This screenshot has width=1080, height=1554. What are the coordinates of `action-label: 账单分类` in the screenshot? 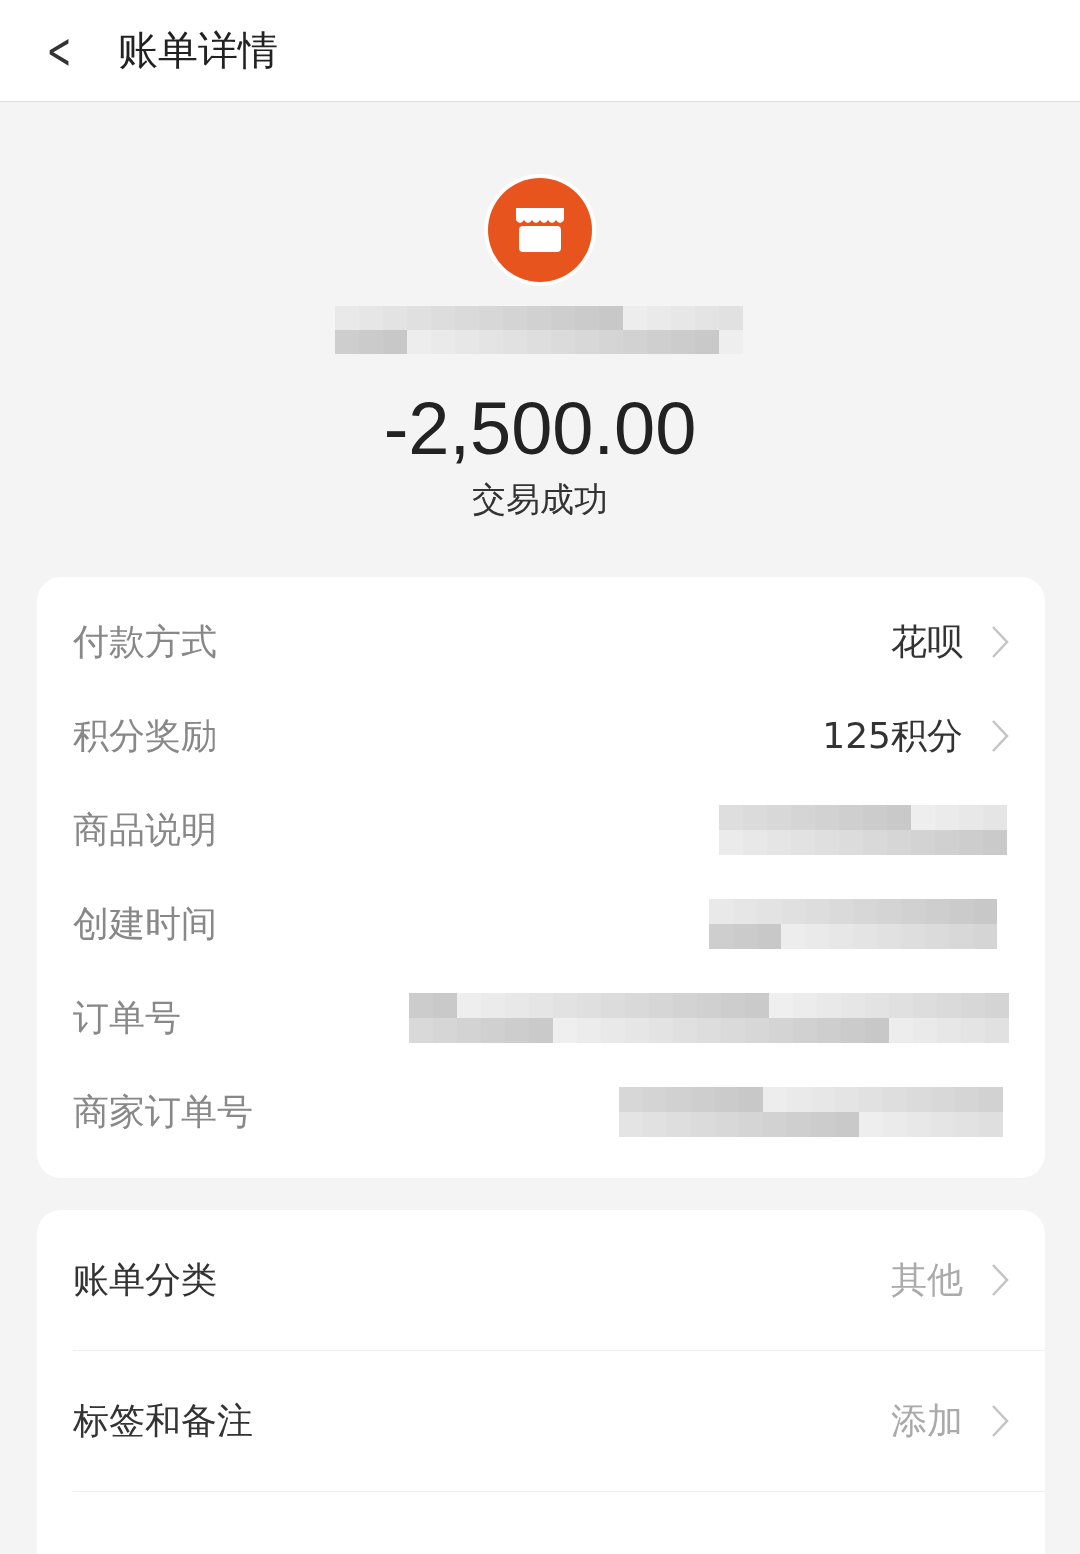 It's located at (145, 1279).